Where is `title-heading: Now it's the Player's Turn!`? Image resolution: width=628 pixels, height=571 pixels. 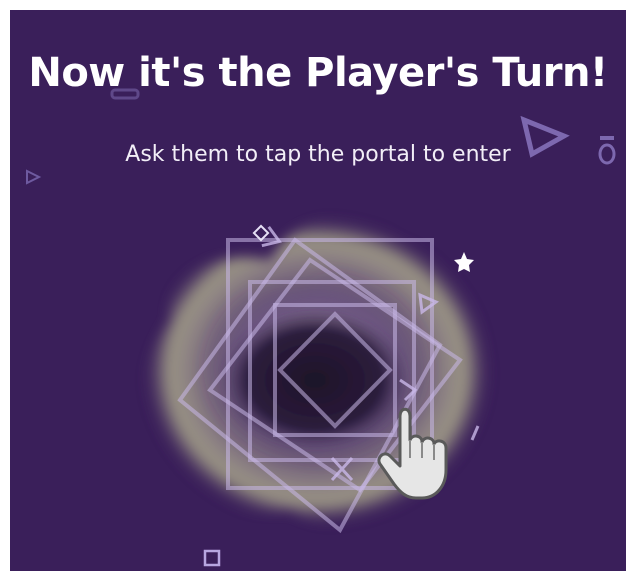 title-heading: Now it's the Player's Turn! is located at coordinates (318, 73).